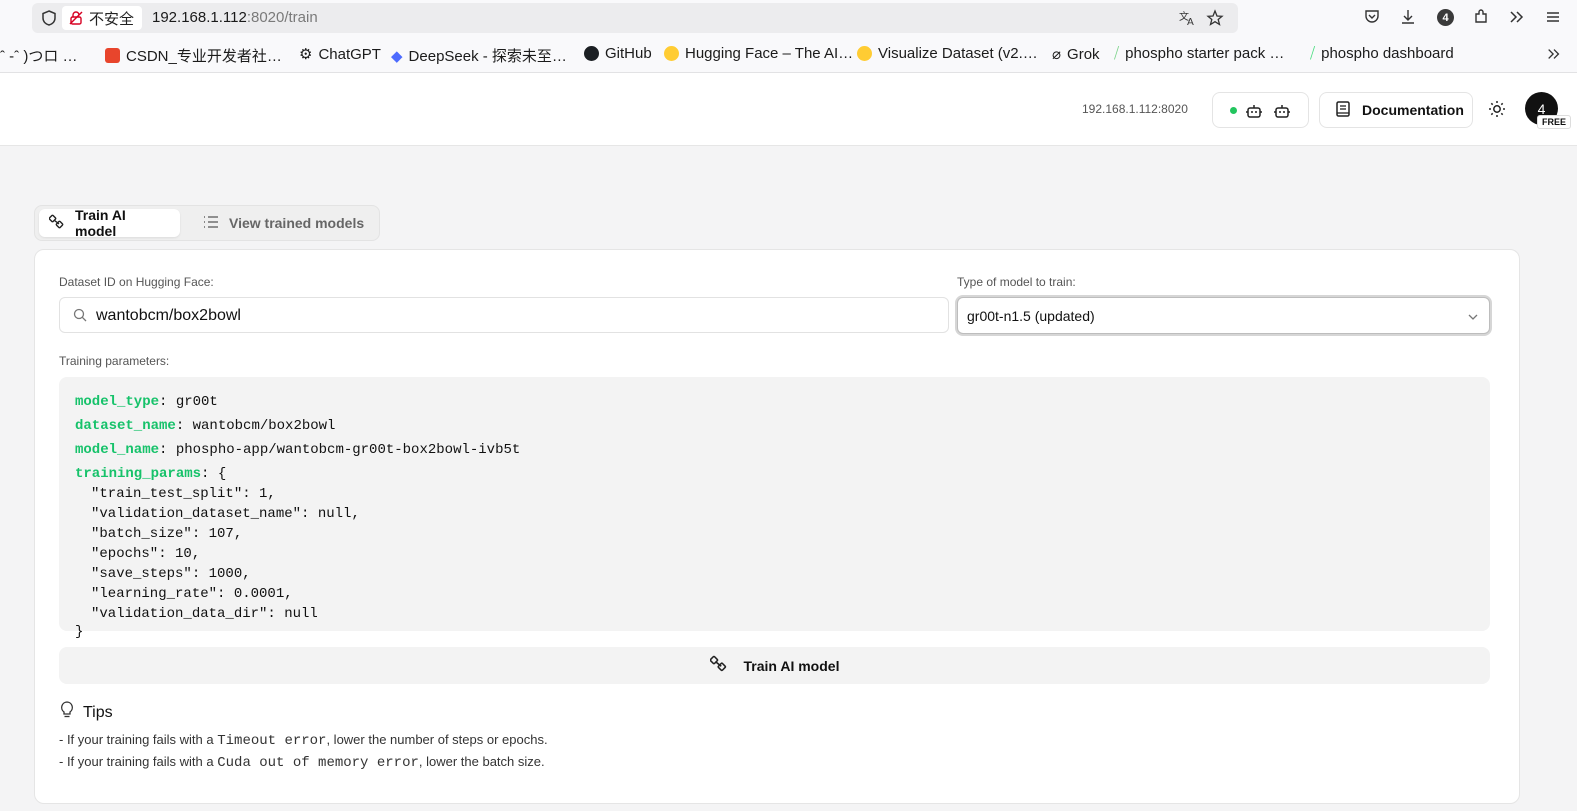  Describe the element at coordinates (282, 17) in the screenshot. I see `url-path: :8020/train` at that location.